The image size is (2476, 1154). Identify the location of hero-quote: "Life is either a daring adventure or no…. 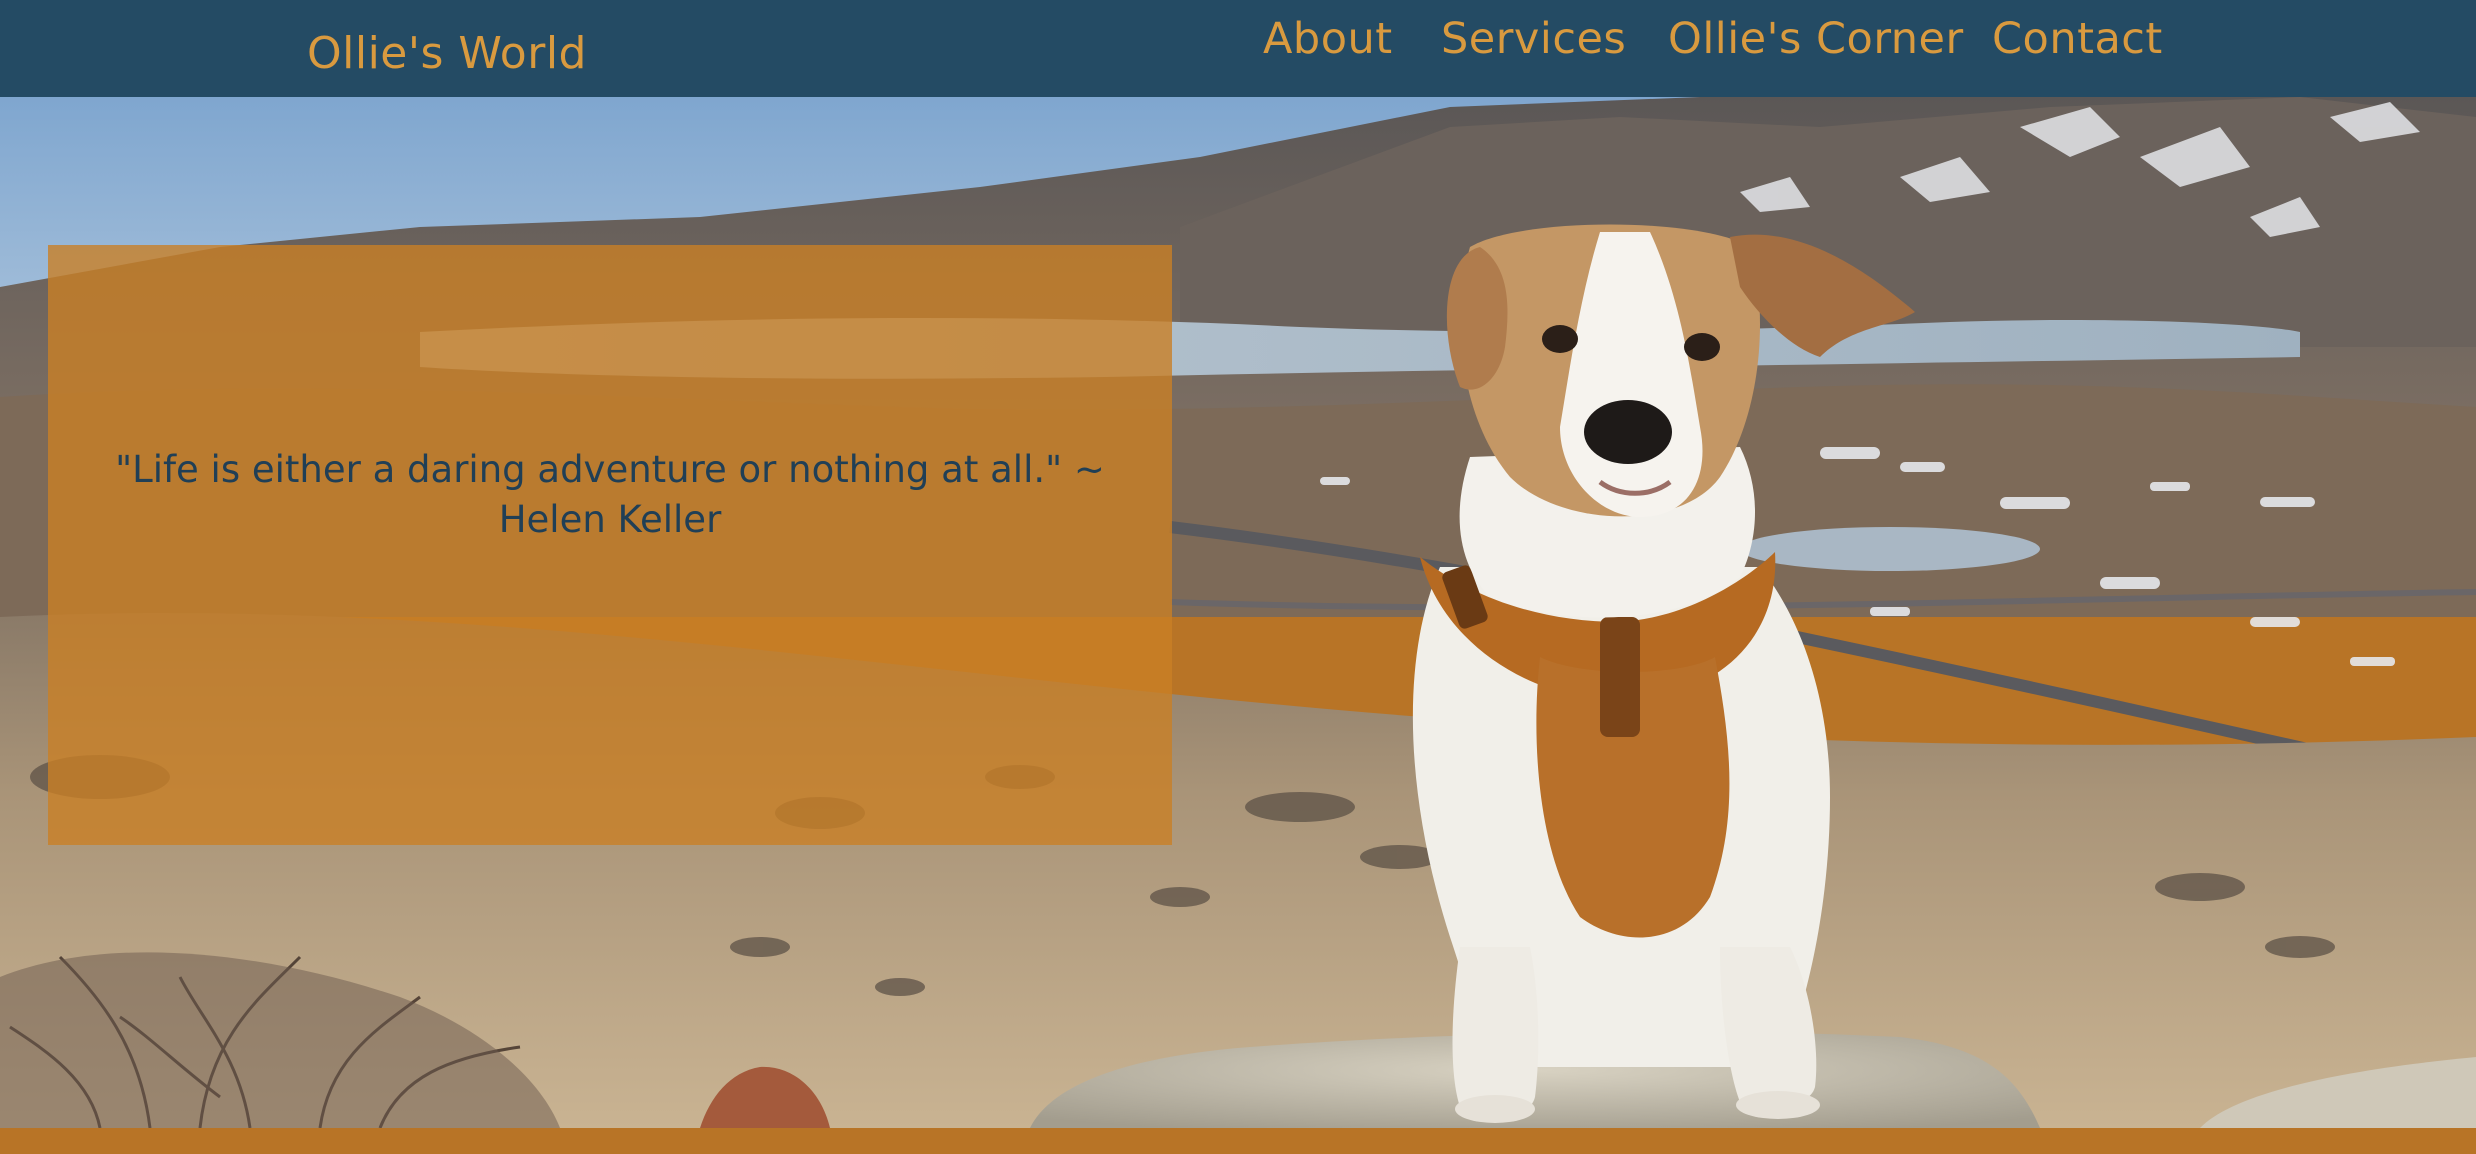
(610, 494).